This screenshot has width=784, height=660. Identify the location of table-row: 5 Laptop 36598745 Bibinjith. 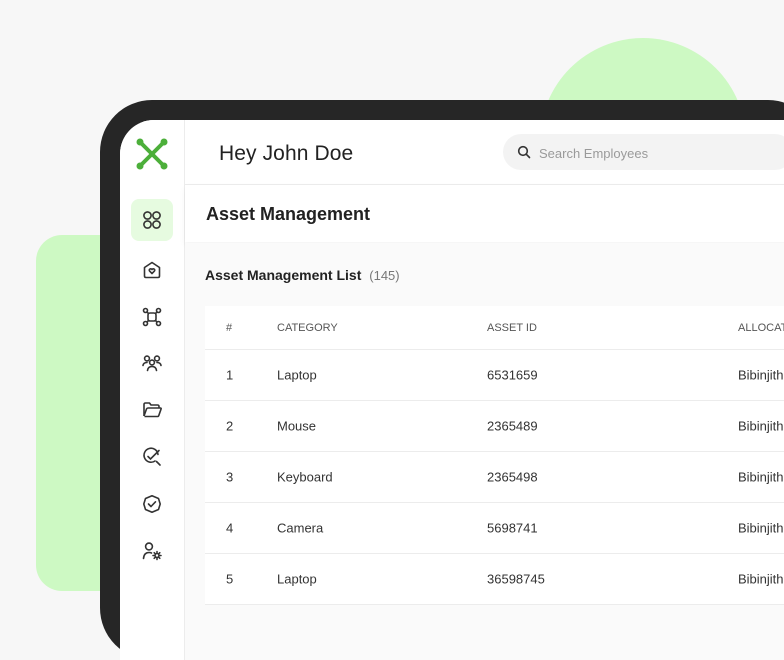
(494, 579).